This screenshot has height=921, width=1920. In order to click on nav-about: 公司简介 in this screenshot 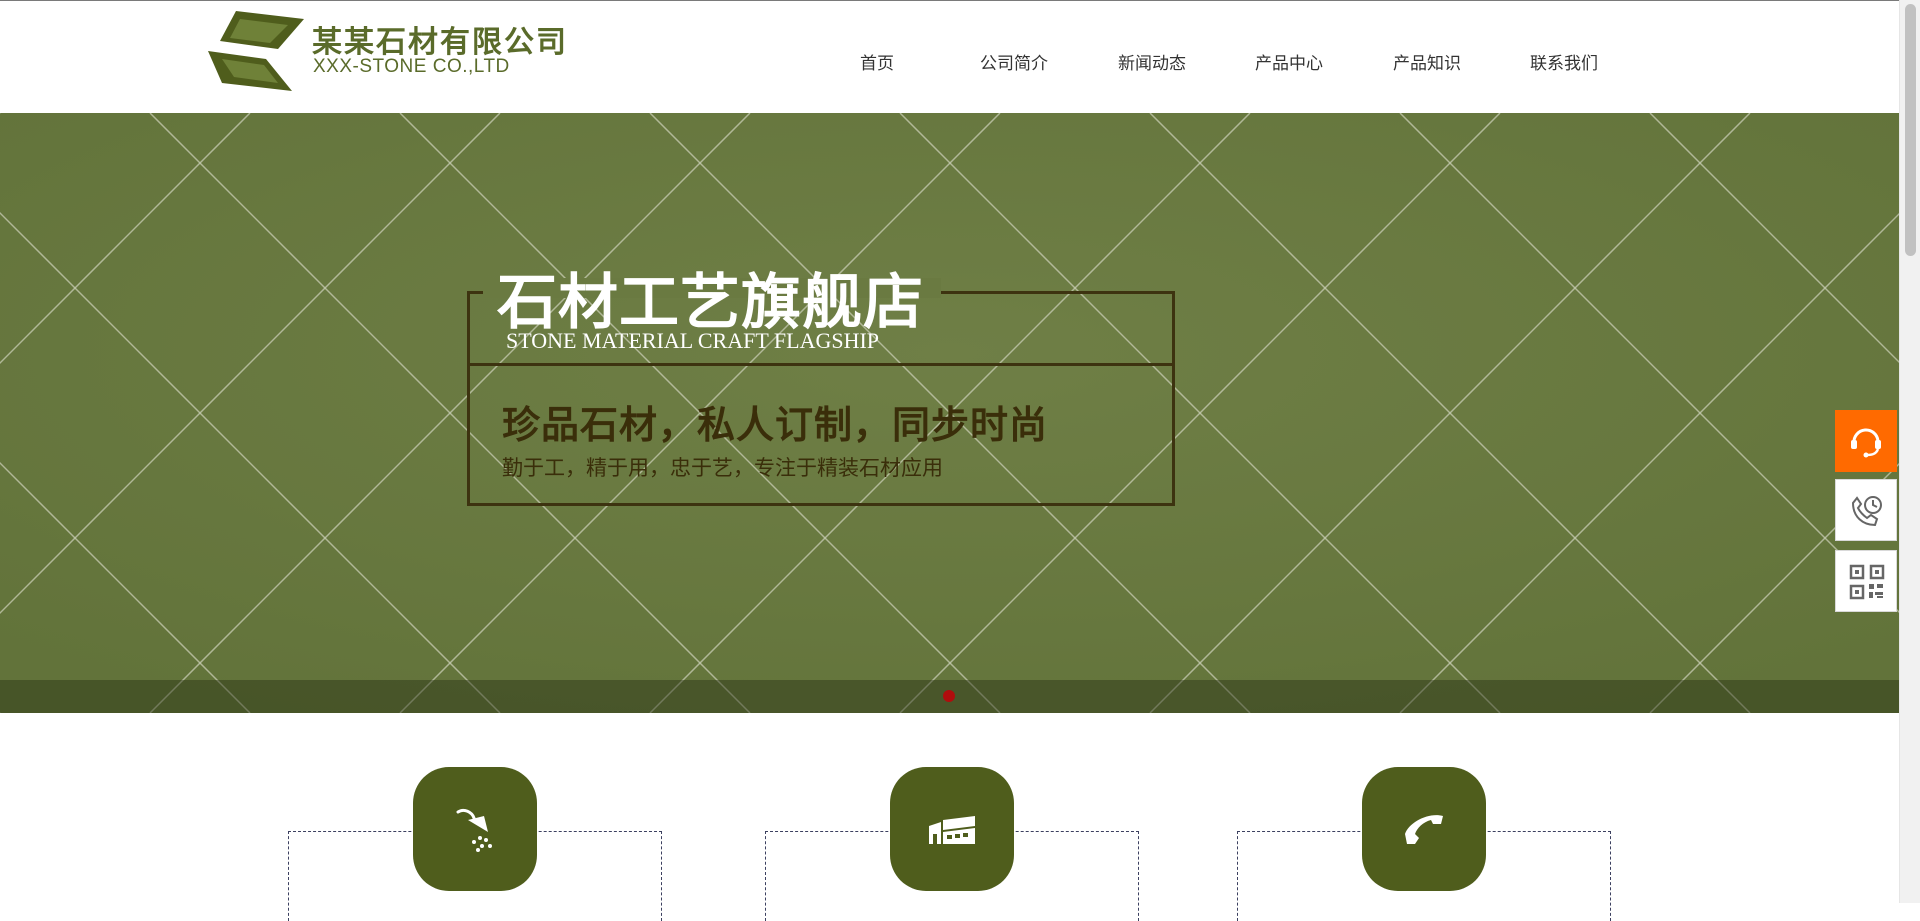, I will do `click(1014, 61)`.